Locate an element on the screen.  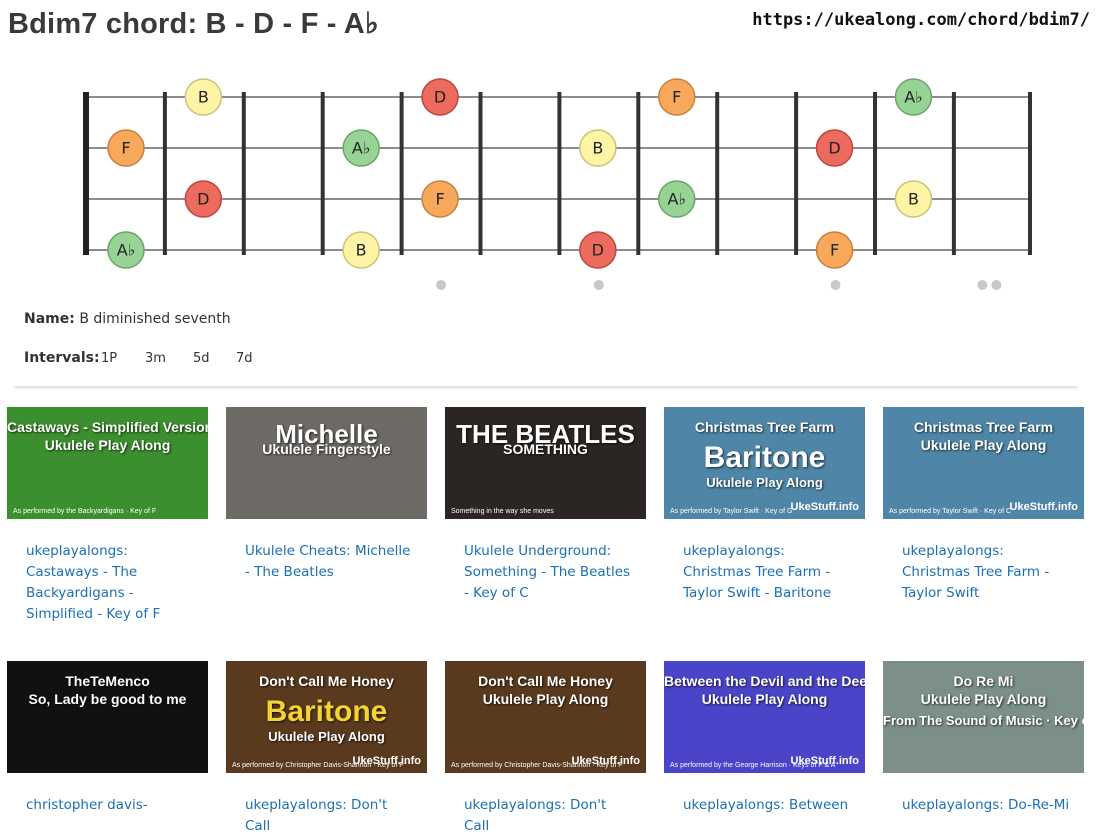
thumbnail-text: Between the Devil and the Deep Blue Sea is located at coordinates (764, 681).